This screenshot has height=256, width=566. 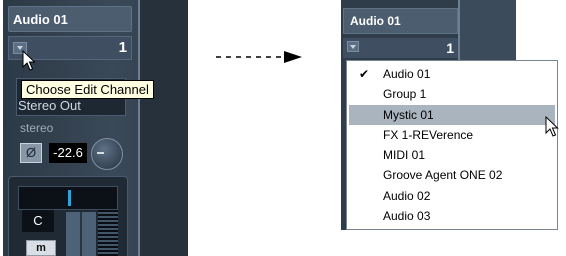 I want to click on input-gain-knob, so click(x=107, y=154).